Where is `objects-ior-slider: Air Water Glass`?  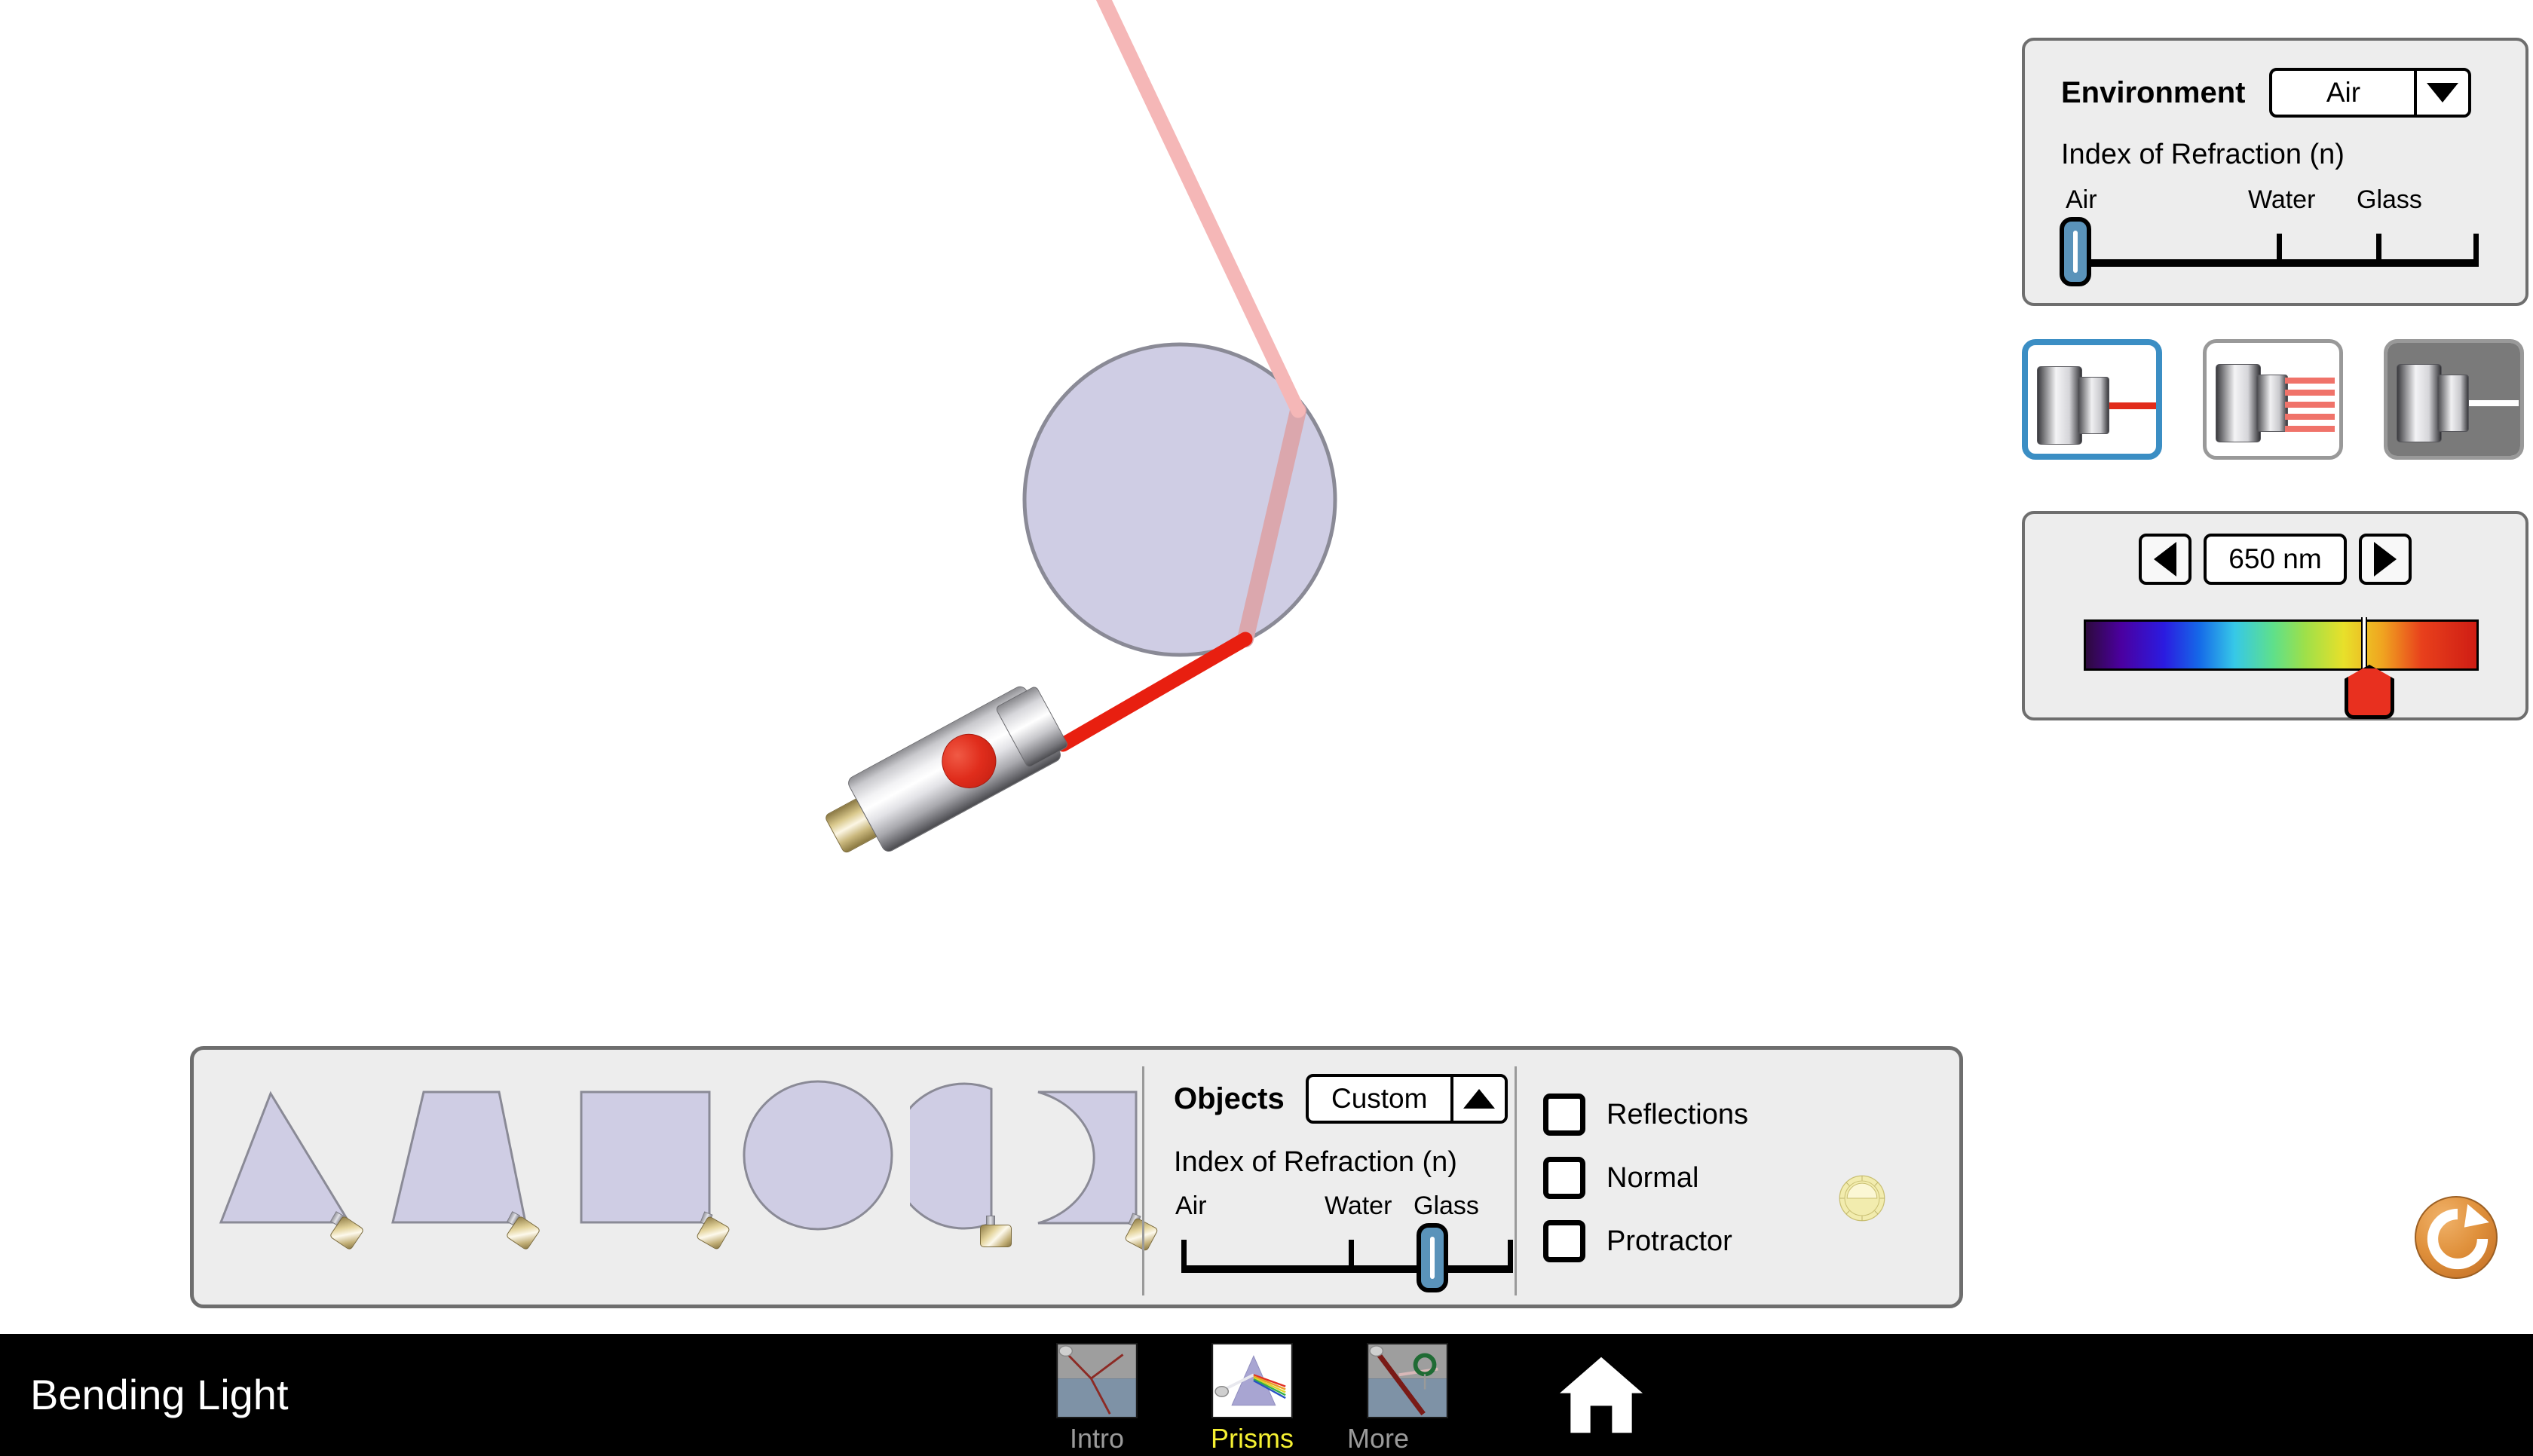 objects-ior-slider: Air Water Glass is located at coordinates (1344, 1241).